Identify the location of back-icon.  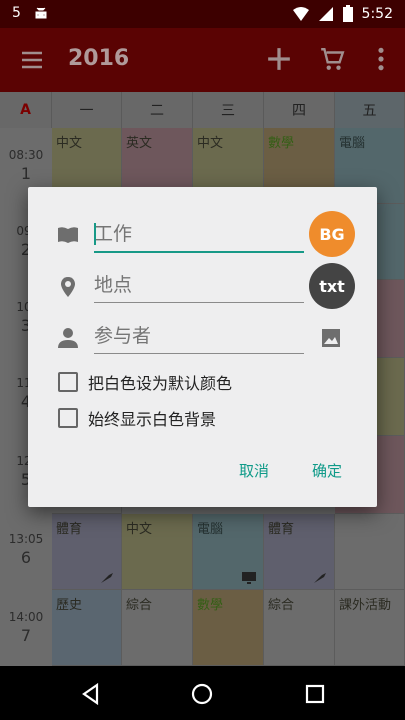
(91, 694).